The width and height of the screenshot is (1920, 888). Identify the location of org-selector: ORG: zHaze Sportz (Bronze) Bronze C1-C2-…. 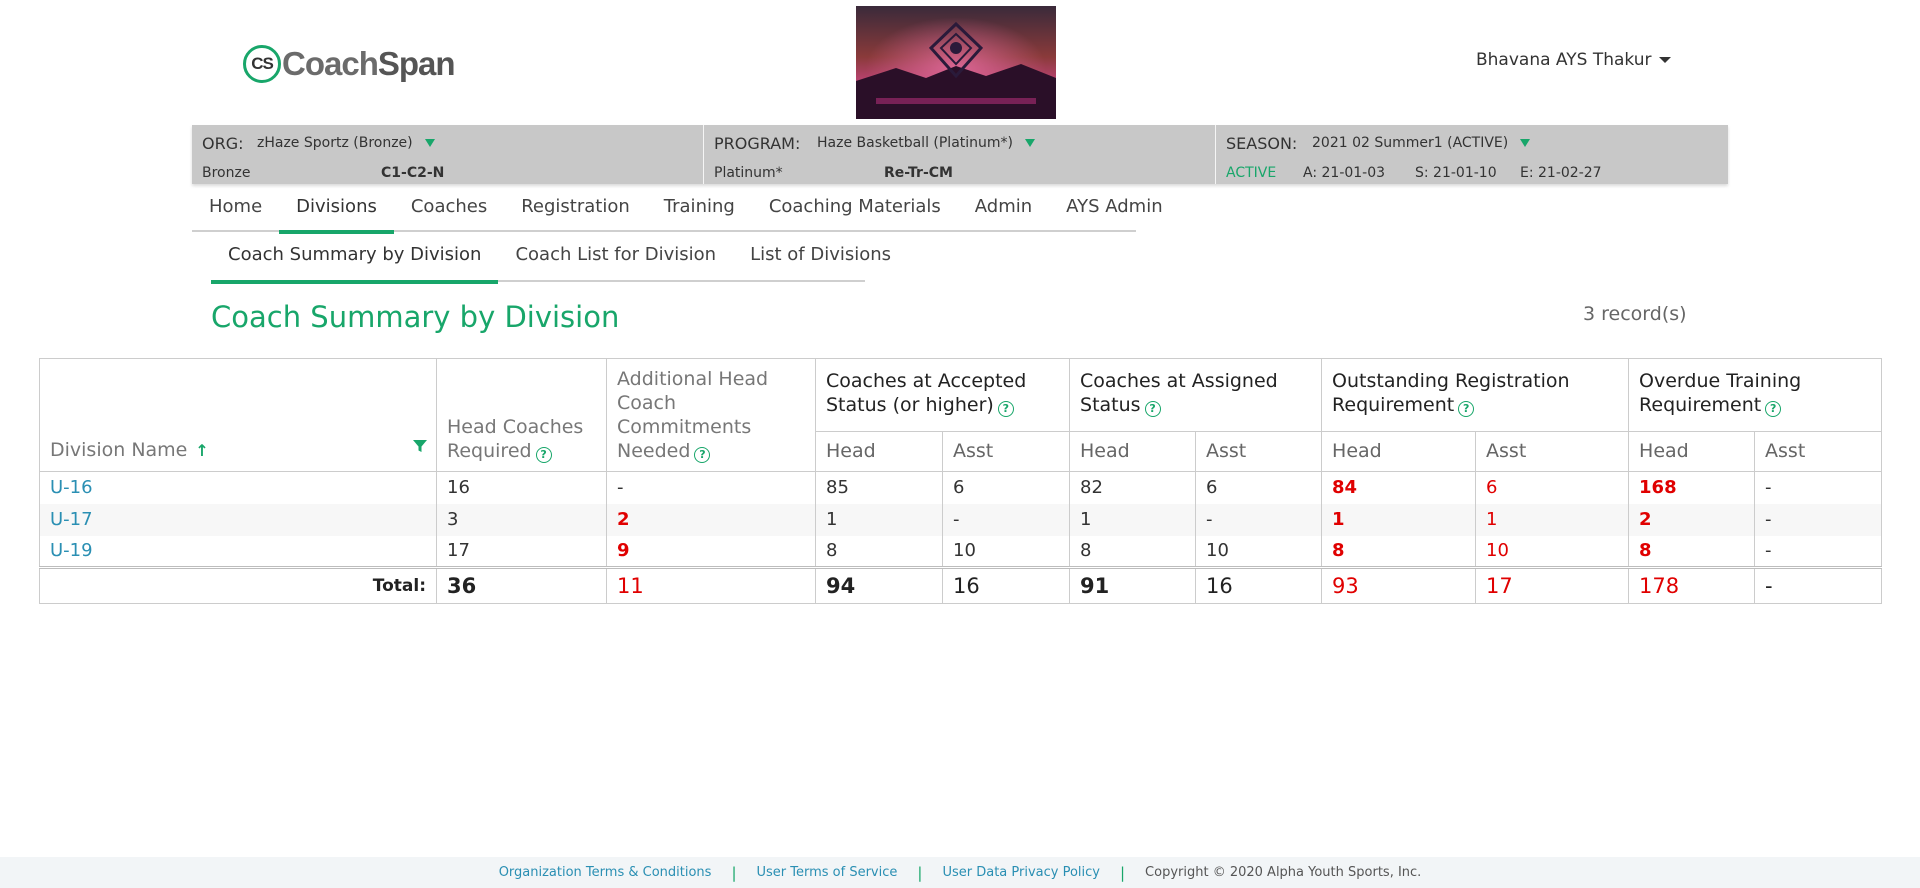
(448, 154).